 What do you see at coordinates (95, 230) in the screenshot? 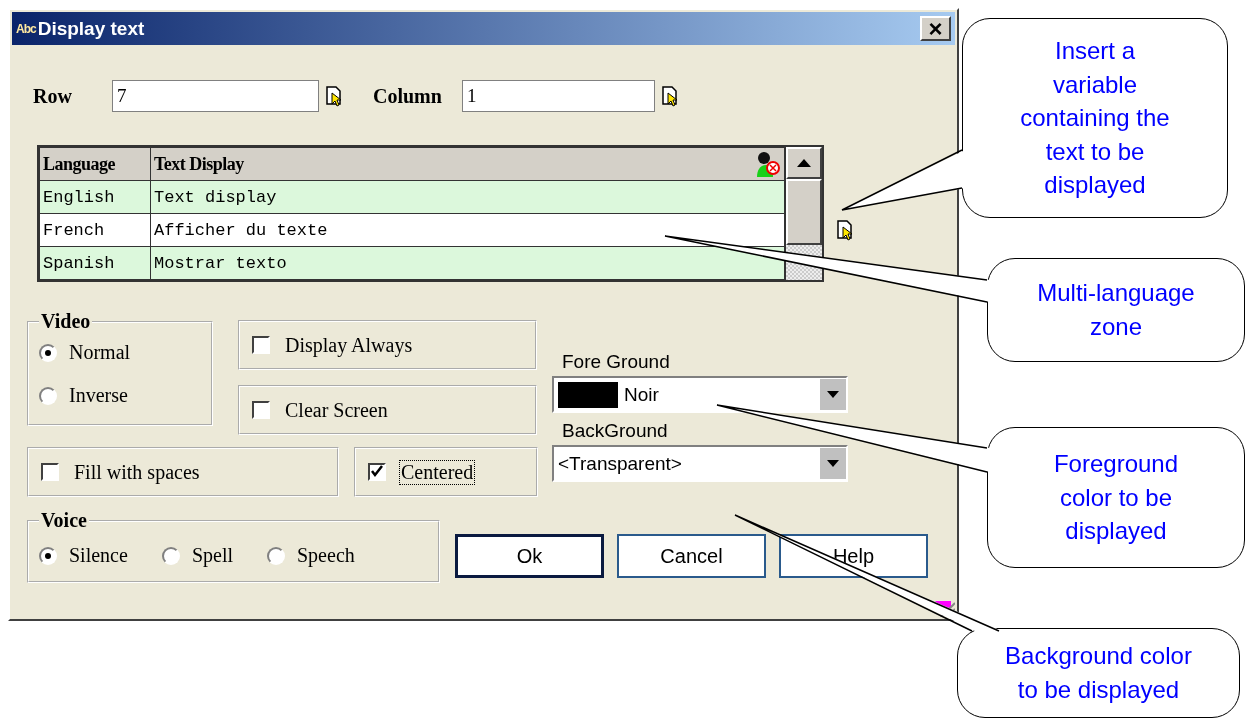
I see `table-cell: French` at bounding box center [95, 230].